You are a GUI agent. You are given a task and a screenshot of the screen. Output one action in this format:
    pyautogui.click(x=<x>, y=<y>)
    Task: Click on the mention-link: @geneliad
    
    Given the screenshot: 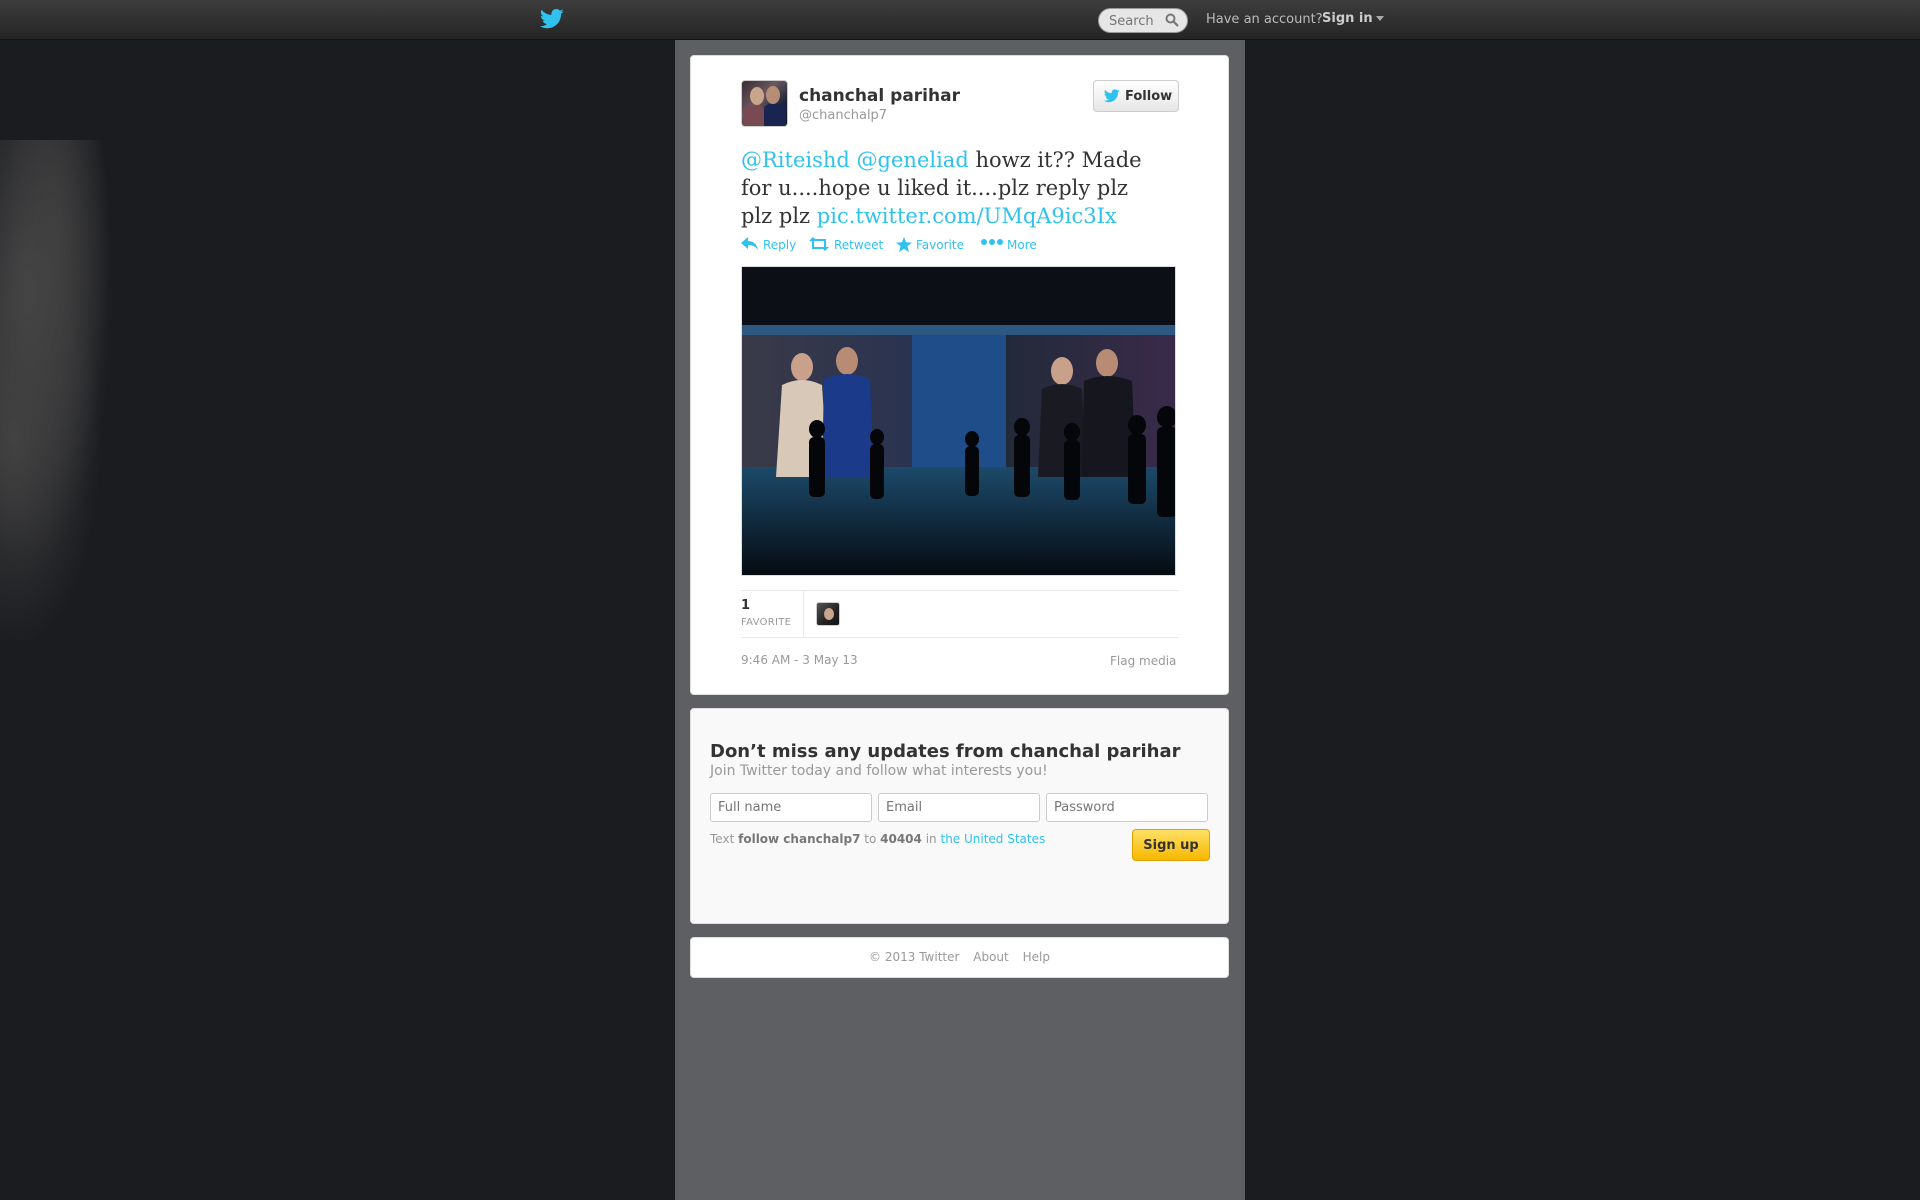 What is the action you would take?
    pyautogui.click(x=913, y=160)
    